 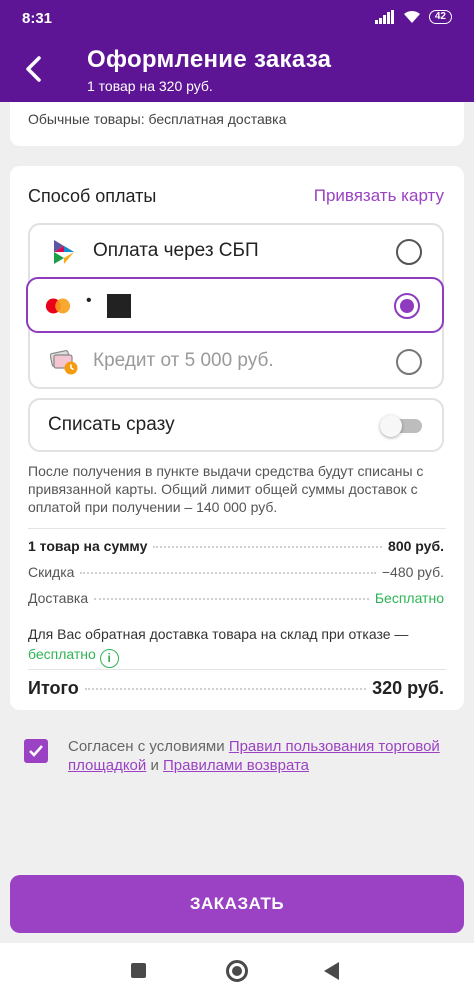 I want to click on mastercard-icon, so click(x=58, y=306).